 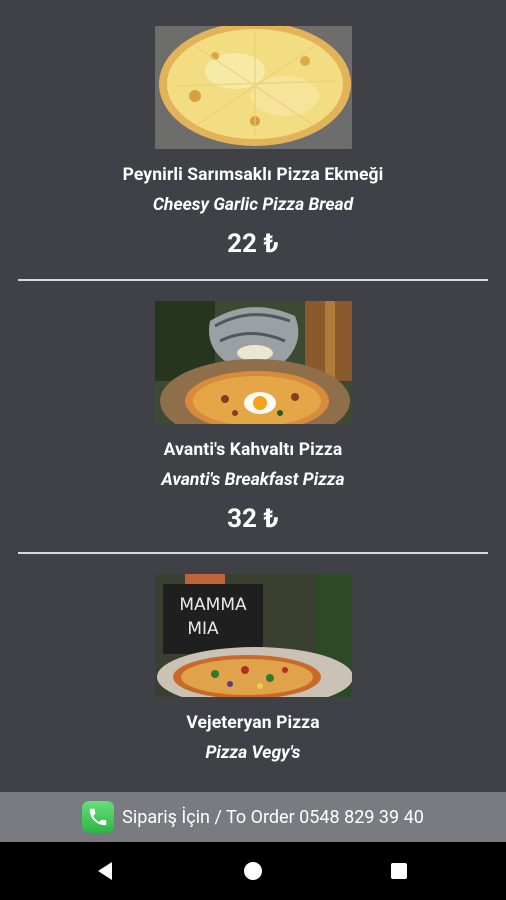 I want to click on item-price: 32 ₺, so click(x=253, y=519).